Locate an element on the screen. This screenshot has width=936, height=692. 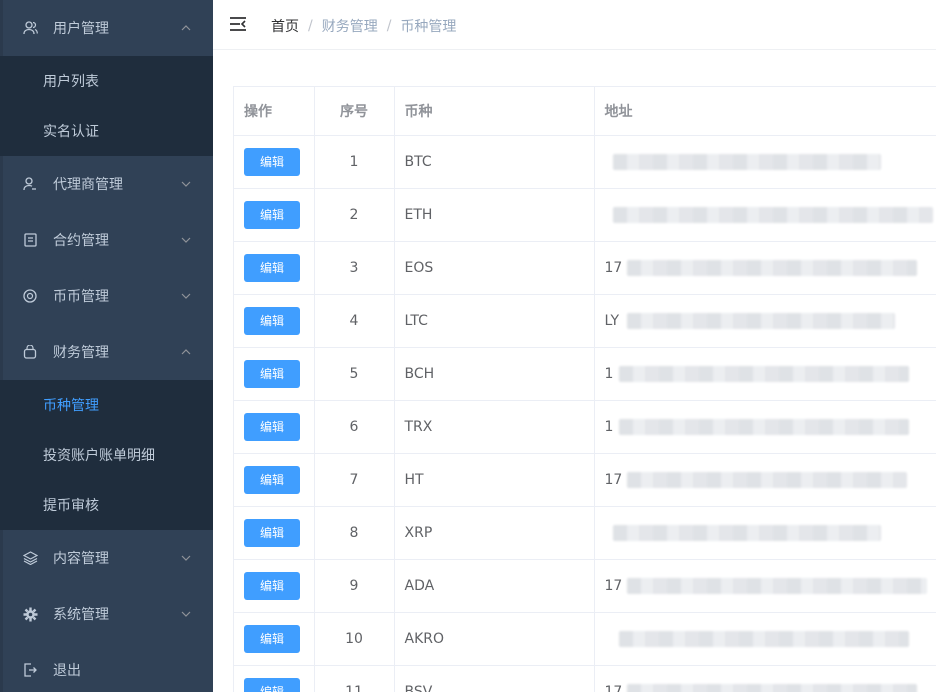
table-header-row: 操作 序号 币种 地址 is located at coordinates (585, 111).